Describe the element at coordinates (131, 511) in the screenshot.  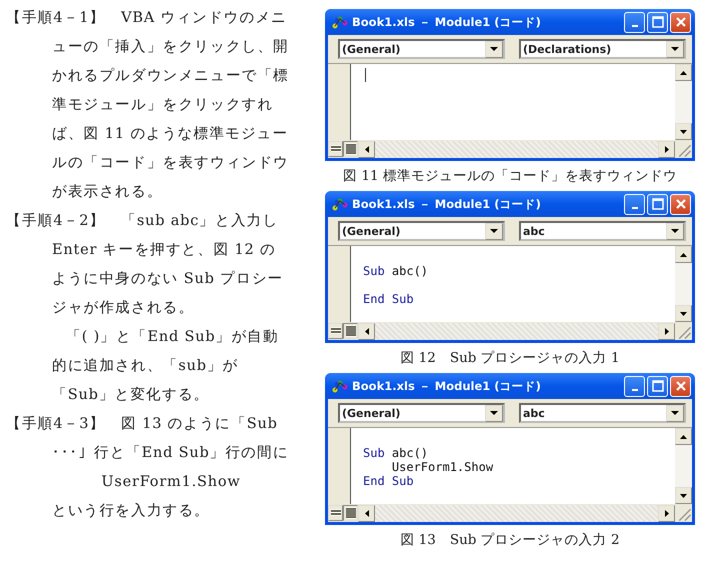
I see `step-note: という行を入力する。` at that location.